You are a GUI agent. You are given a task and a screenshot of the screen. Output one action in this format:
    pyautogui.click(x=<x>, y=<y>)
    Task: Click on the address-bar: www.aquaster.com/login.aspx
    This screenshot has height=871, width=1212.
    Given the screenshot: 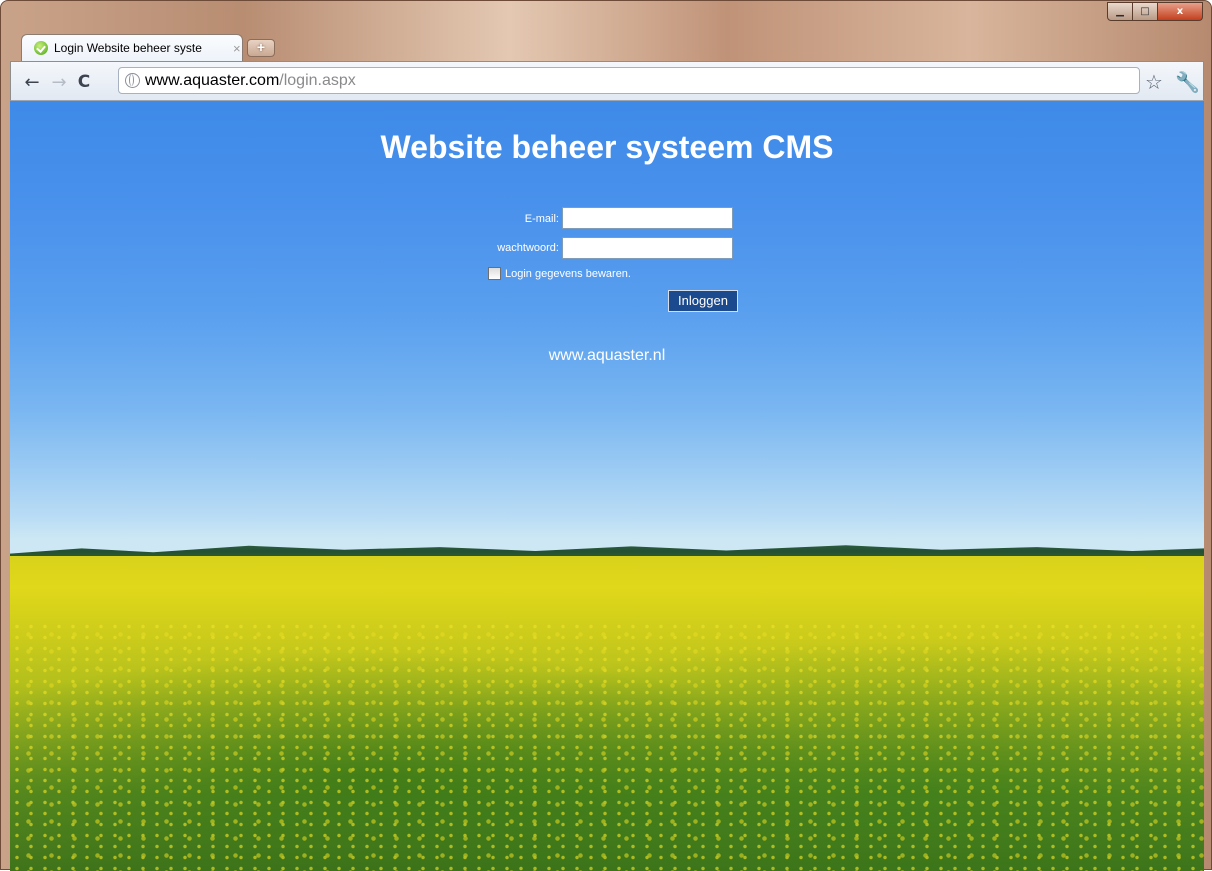 What is the action you would take?
    pyautogui.click(x=629, y=80)
    